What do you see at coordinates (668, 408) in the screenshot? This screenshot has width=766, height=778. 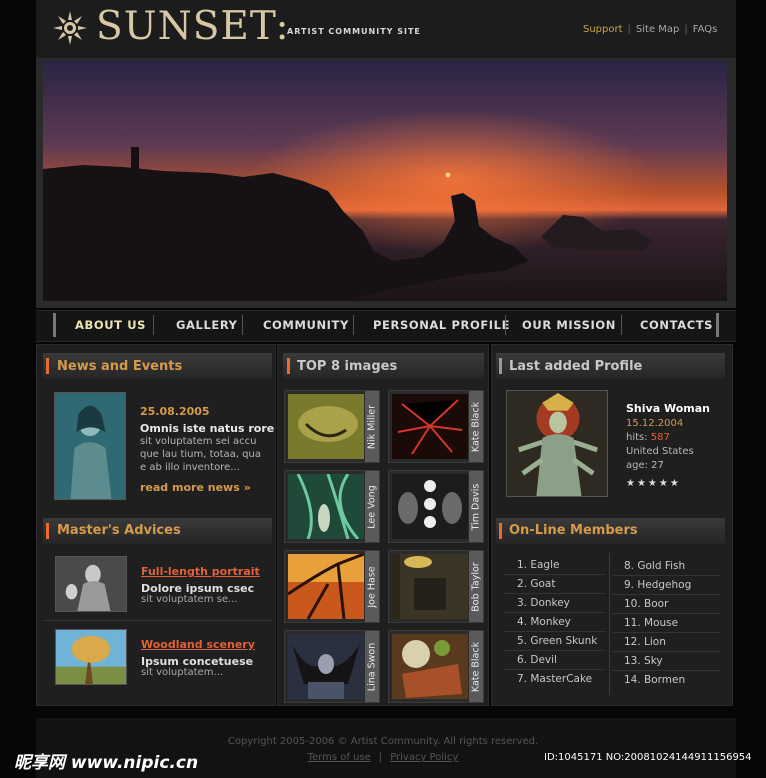 I see `profile-name: Shiva Woman` at bounding box center [668, 408].